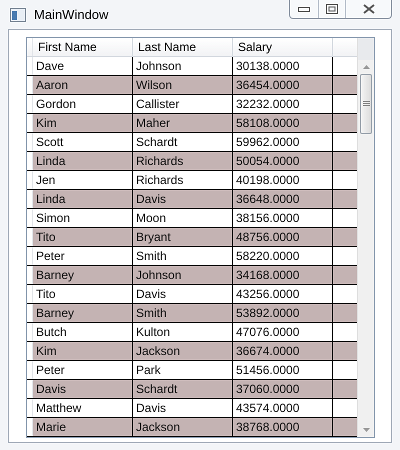 This screenshot has width=400, height=450. I want to click on table-cell: Marie, so click(83, 427).